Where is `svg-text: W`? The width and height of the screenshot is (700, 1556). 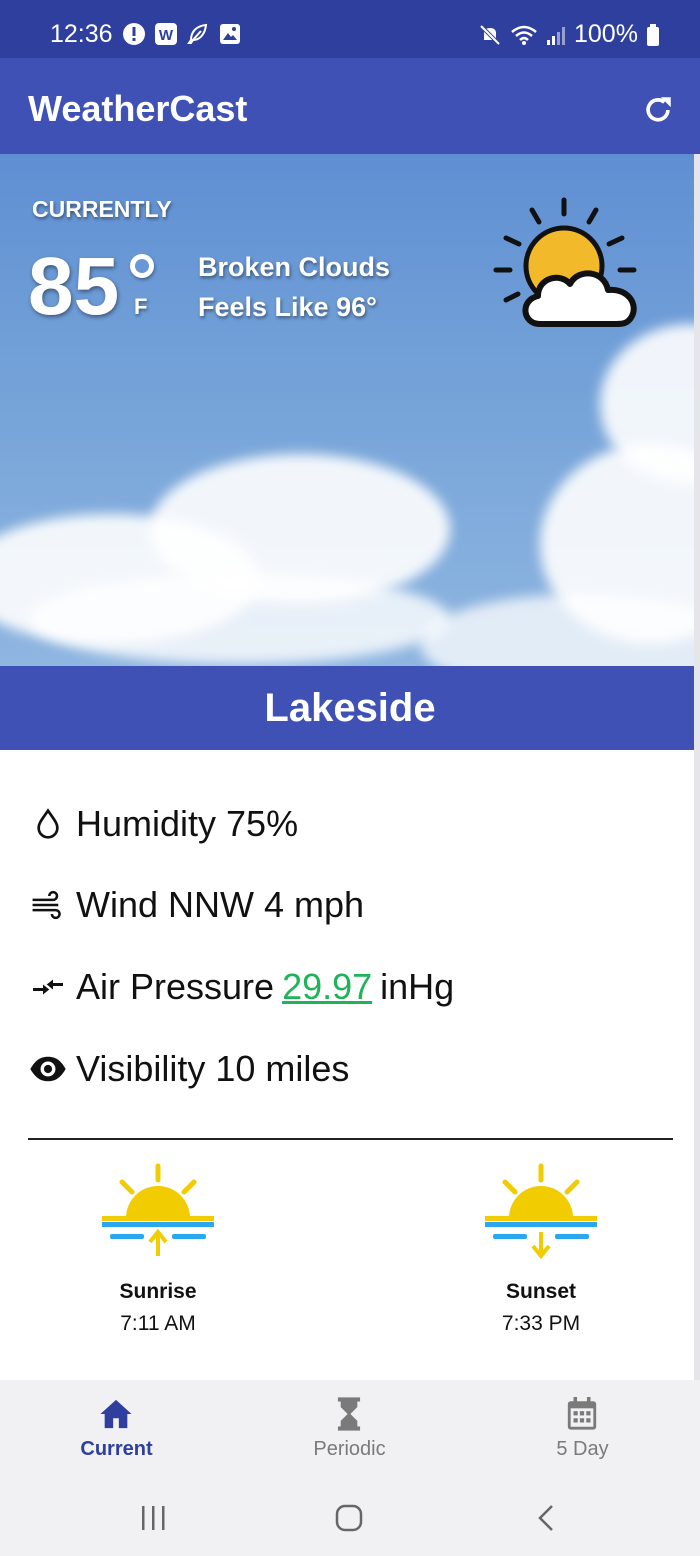
svg-text: W is located at coordinates (166, 35).